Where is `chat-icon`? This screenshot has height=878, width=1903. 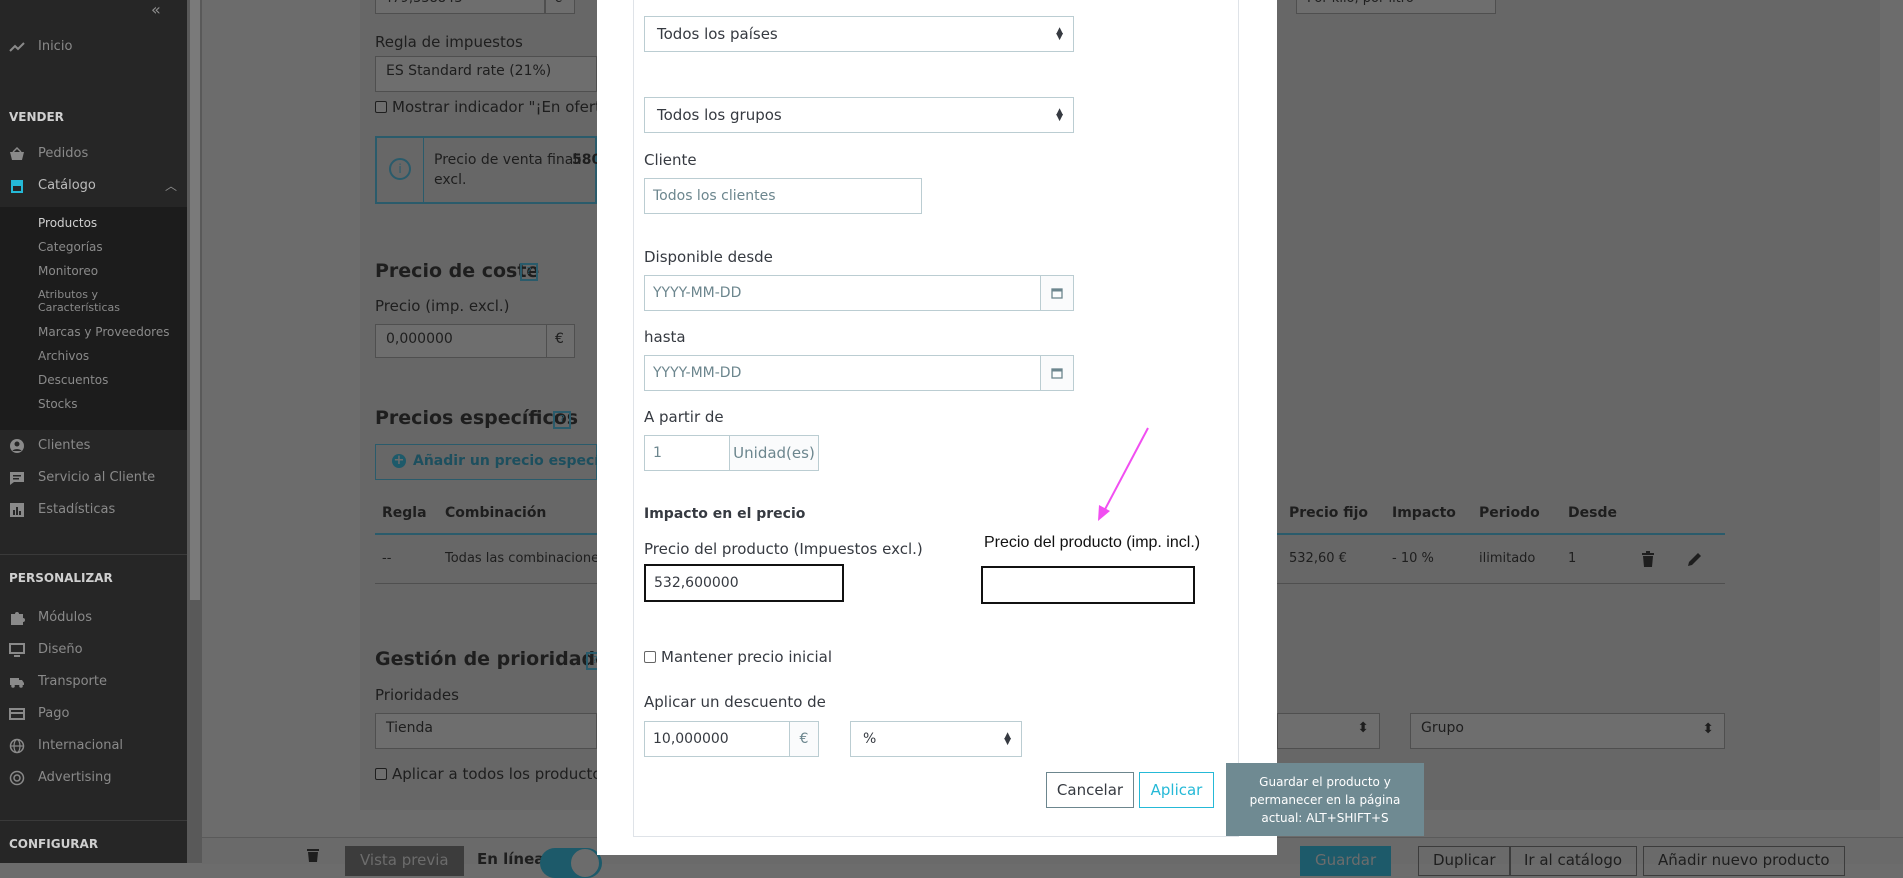
chat-icon is located at coordinates (17, 478).